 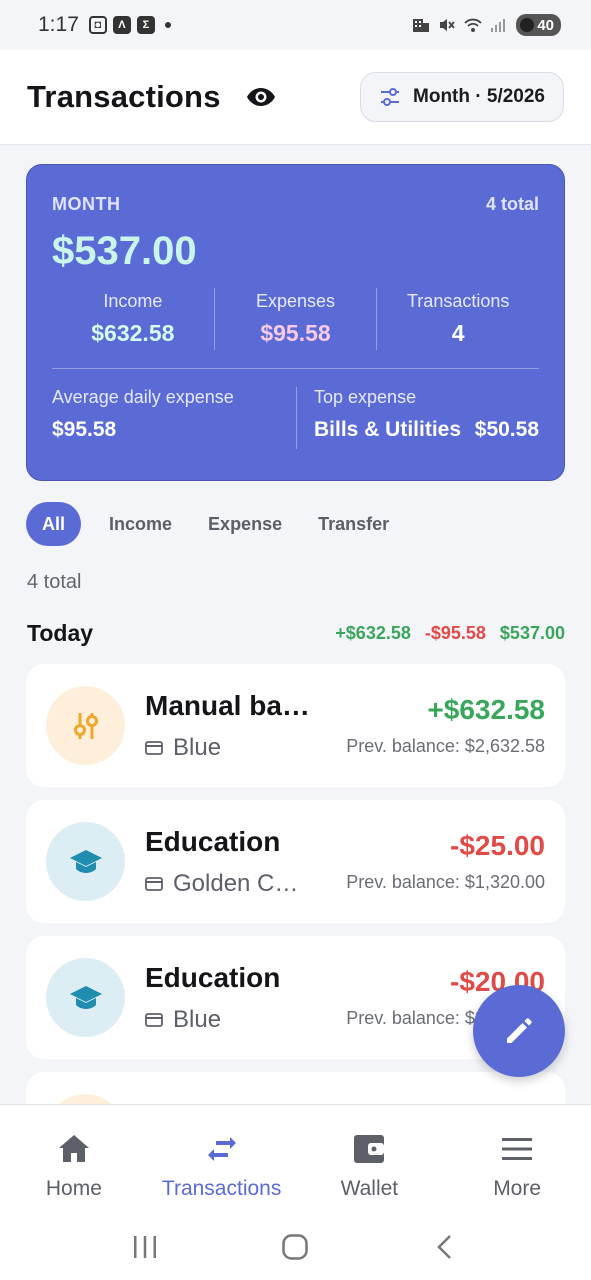 What do you see at coordinates (458, 333) in the screenshot?
I see `transactions-value: 4` at bounding box center [458, 333].